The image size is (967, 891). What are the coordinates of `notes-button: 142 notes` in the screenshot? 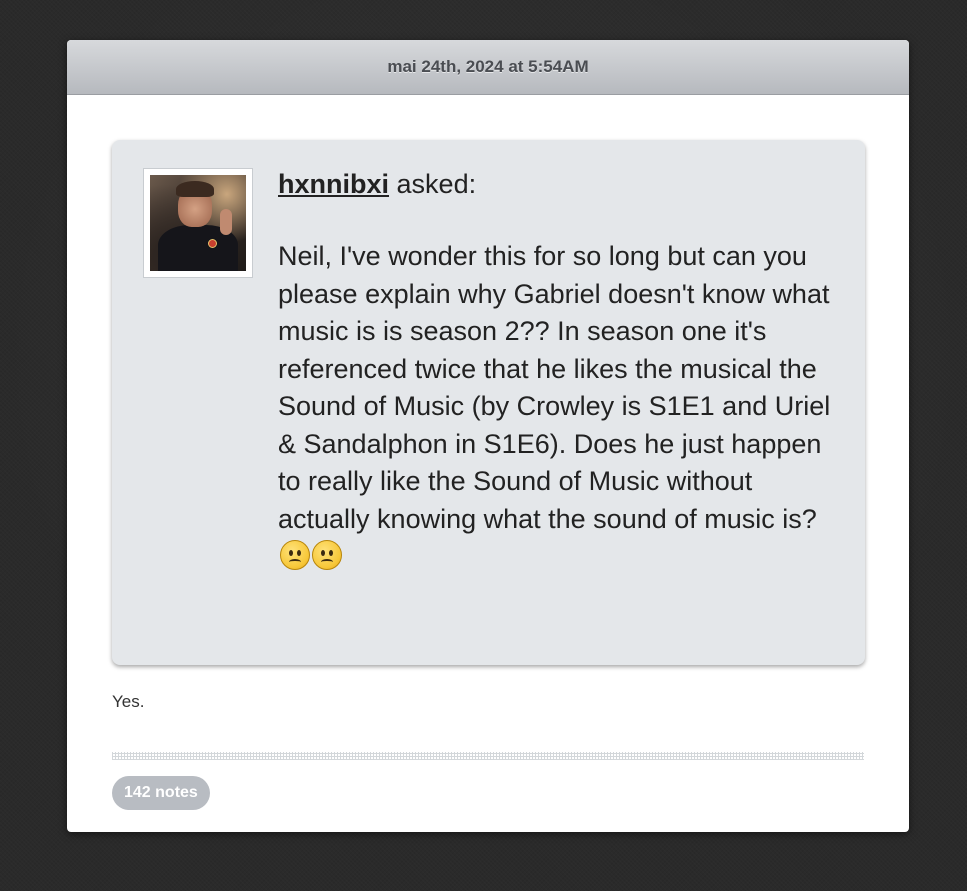 It's located at (161, 793).